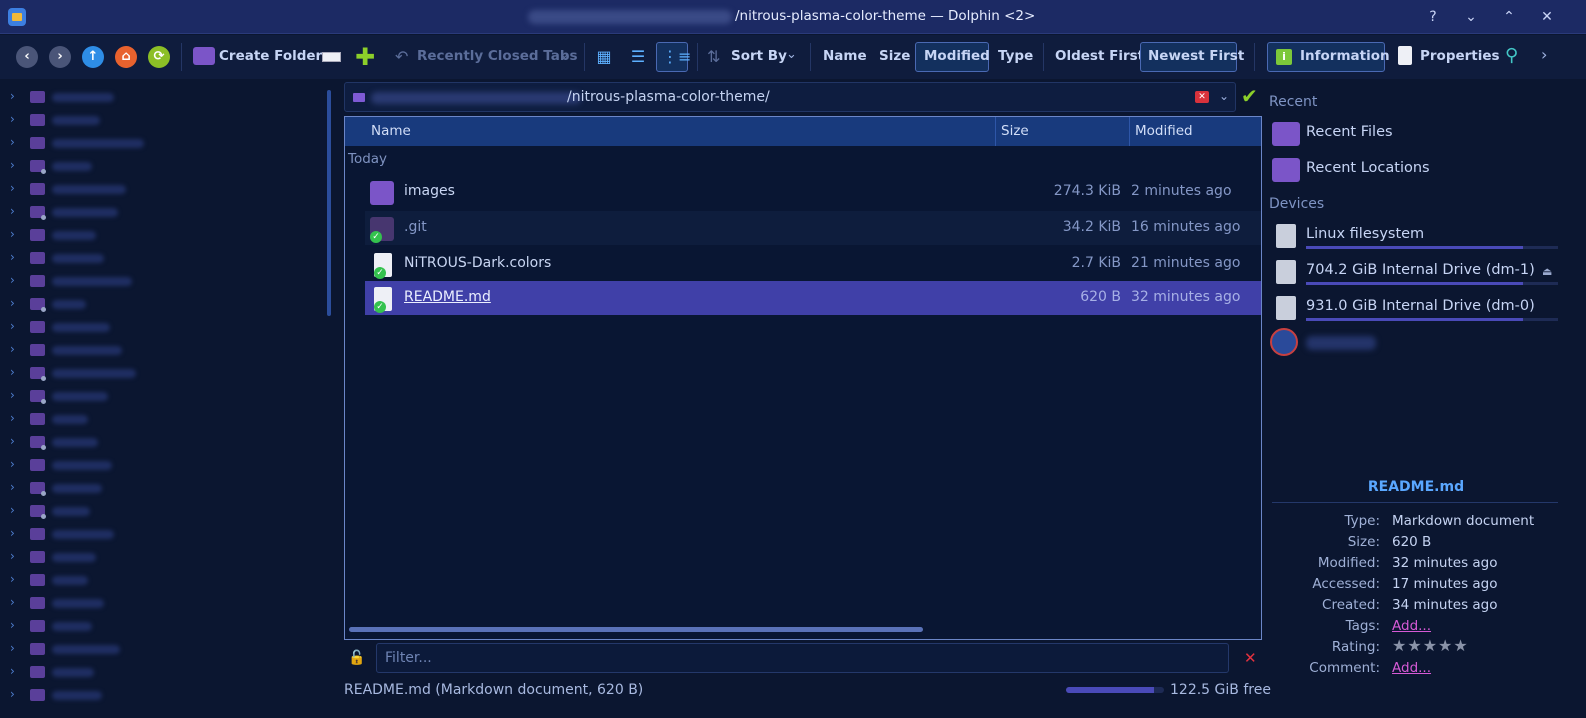 The height and width of the screenshot is (718, 1586). Describe the element at coordinates (1460, 56) in the screenshot. I see `properties-button: Properties` at that location.